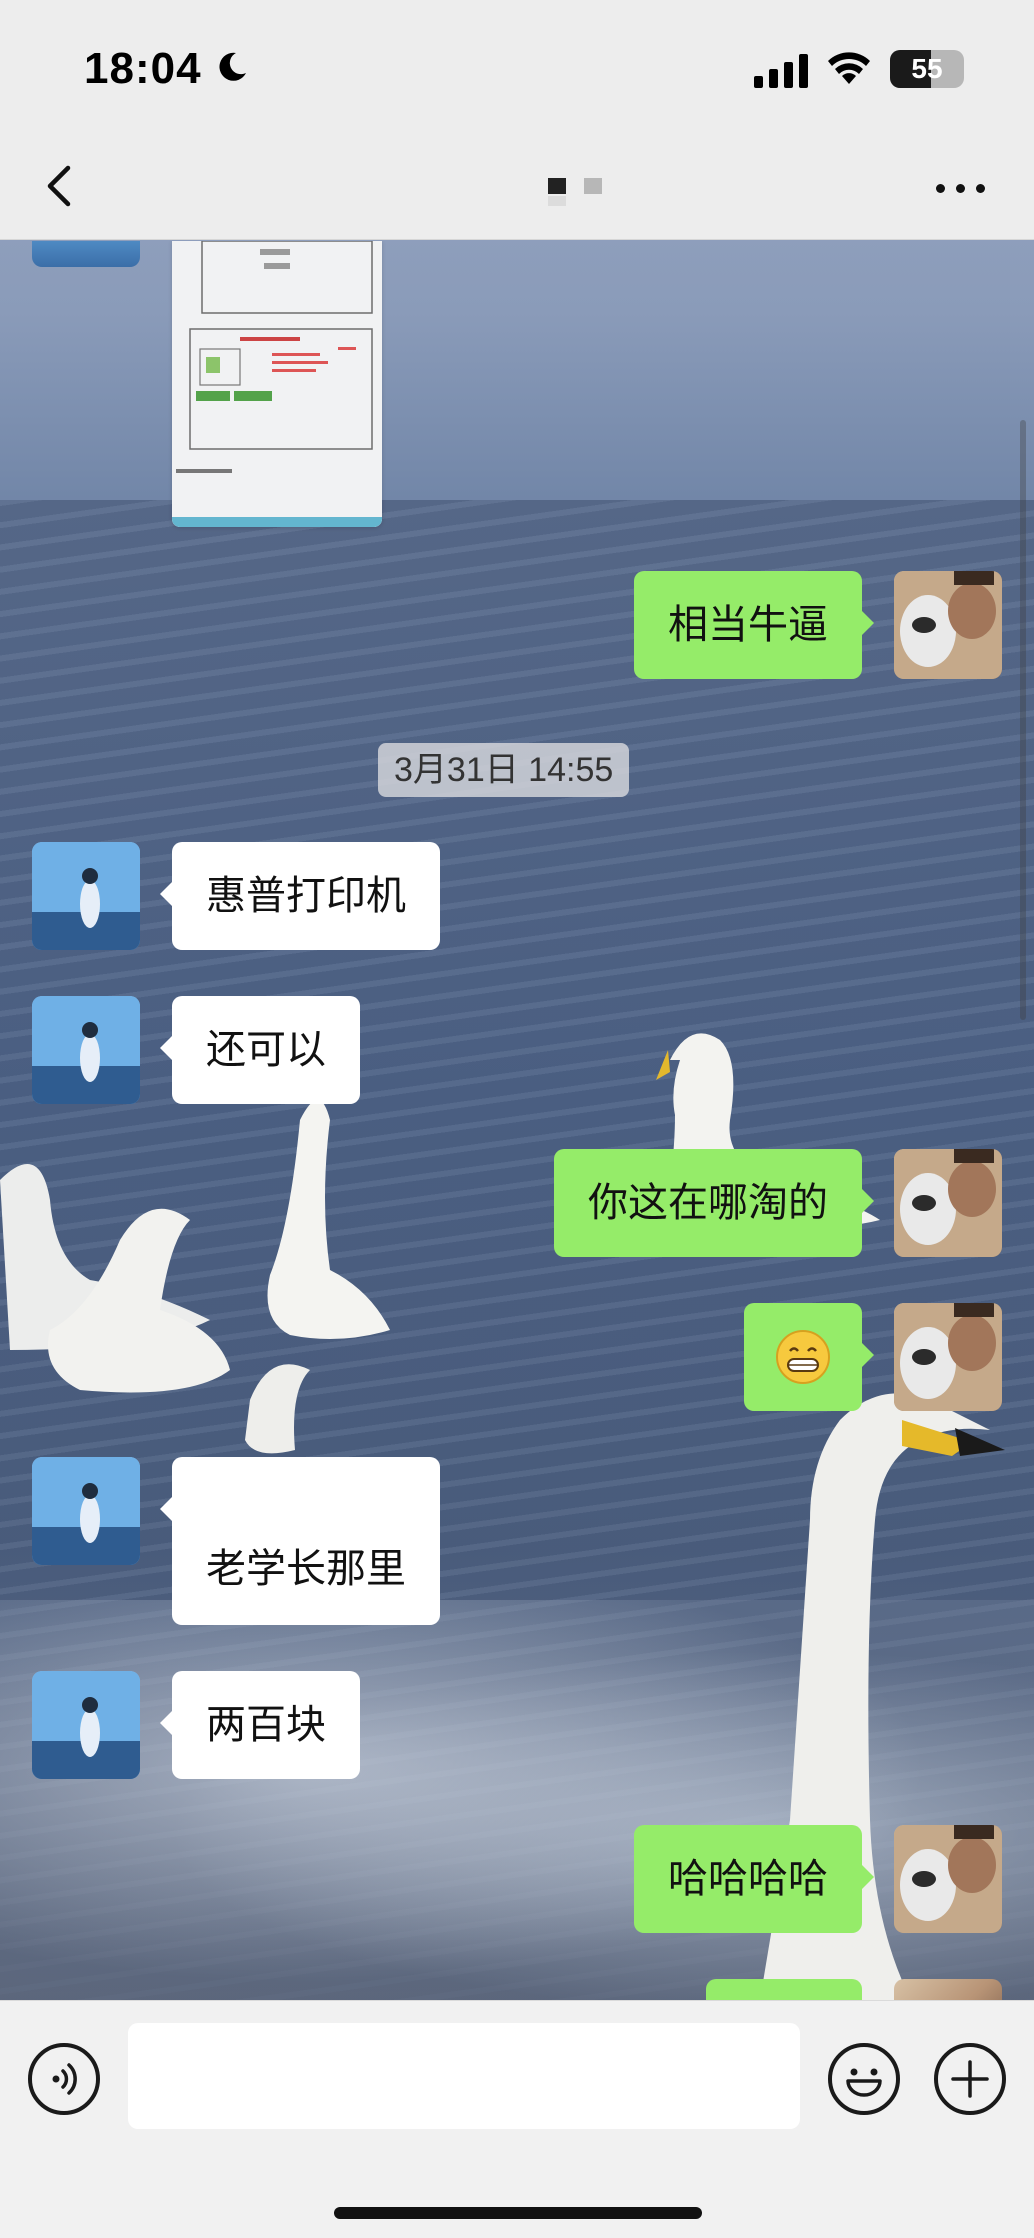 This screenshot has height=2238, width=1034. I want to click on message-incoming: 惠普打印机, so click(517, 897).